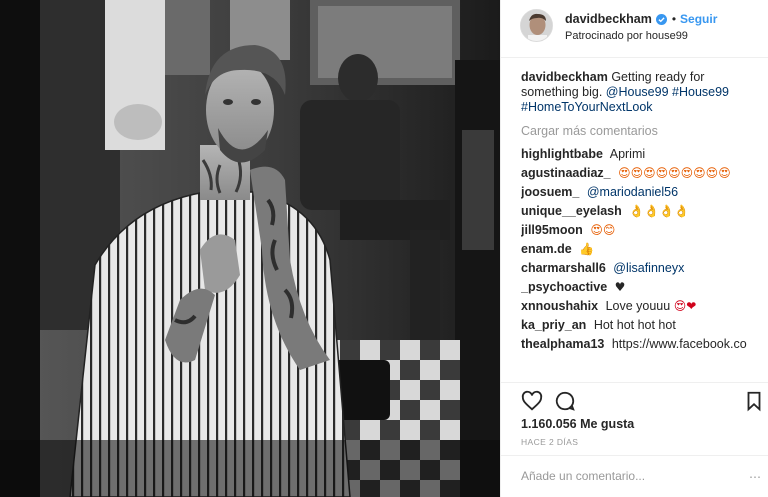 Image resolution: width=768 pixels, height=497 pixels. Describe the element at coordinates (564, 77) in the screenshot. I see `caption-username: davidbeckham` at that location.